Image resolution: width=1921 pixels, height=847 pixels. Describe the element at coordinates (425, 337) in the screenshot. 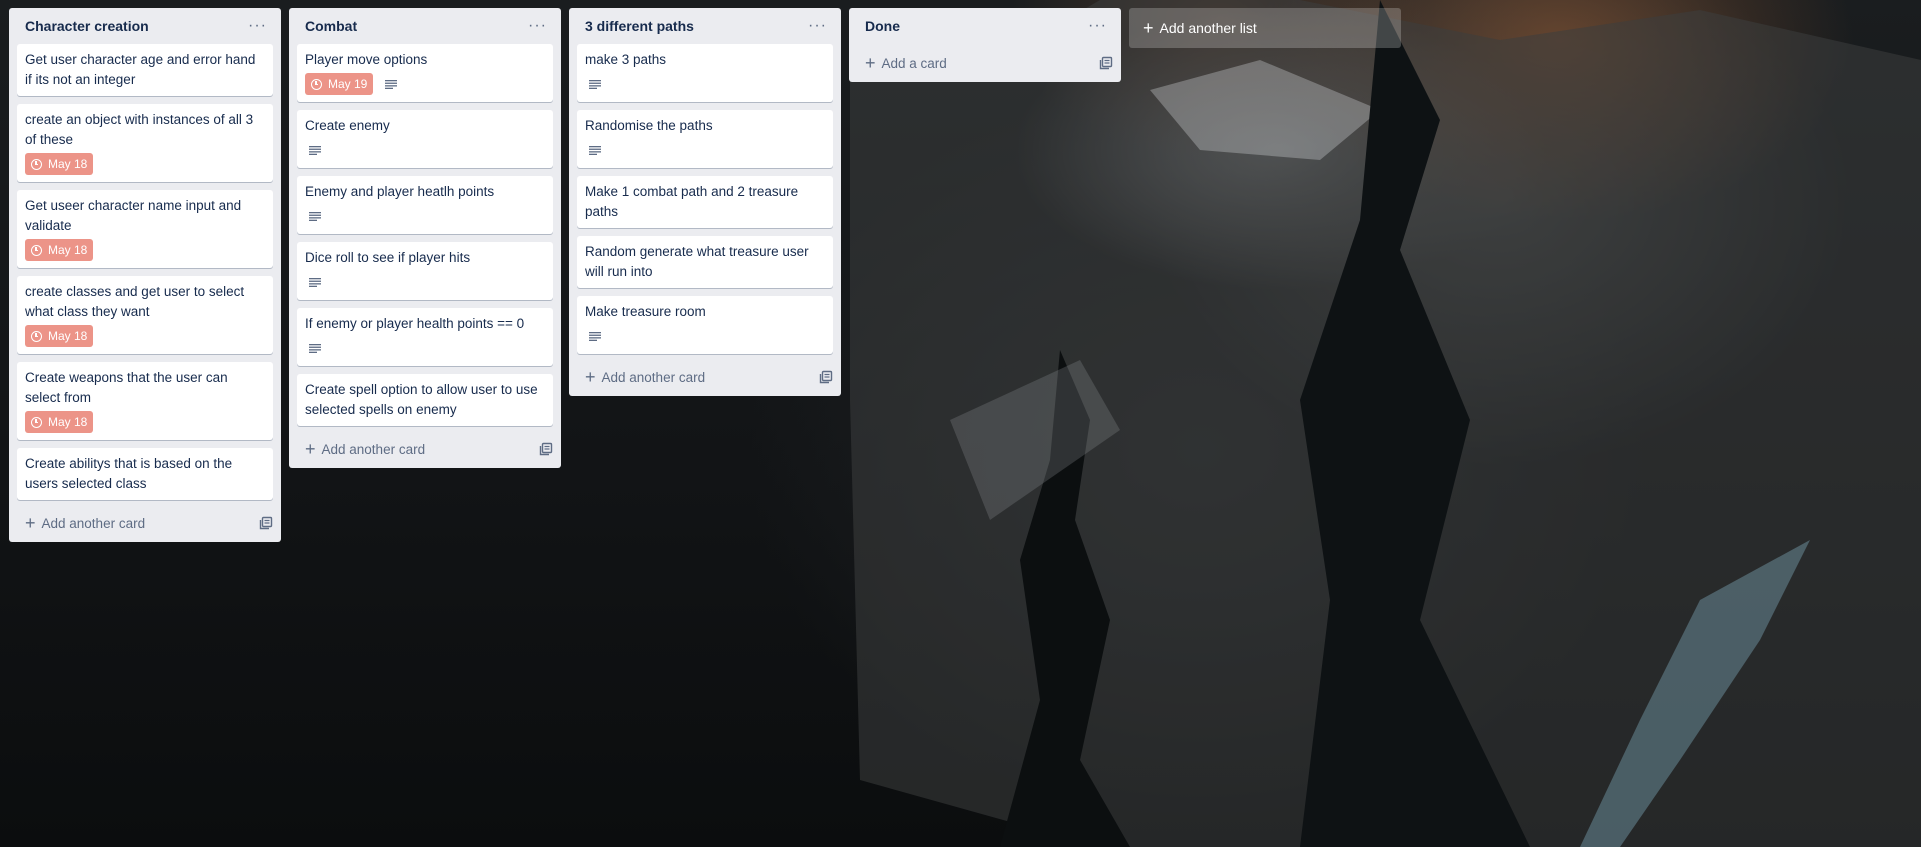

I see `card: If enemy or player health points == 0` at that location.